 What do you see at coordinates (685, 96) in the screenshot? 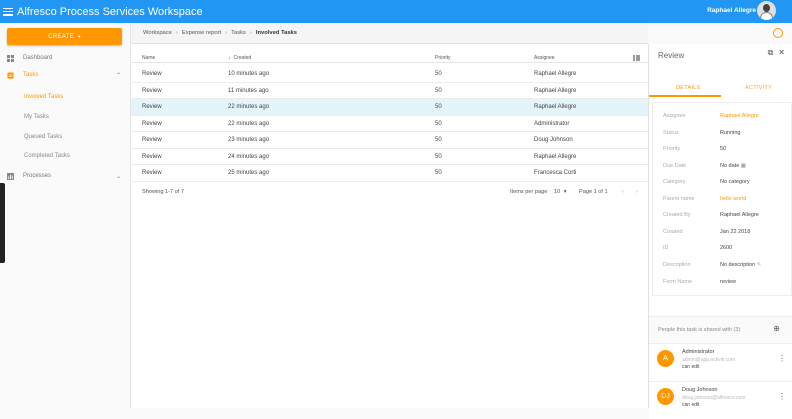
I see `active-tab-indicator` at bounding box center [685, 96].